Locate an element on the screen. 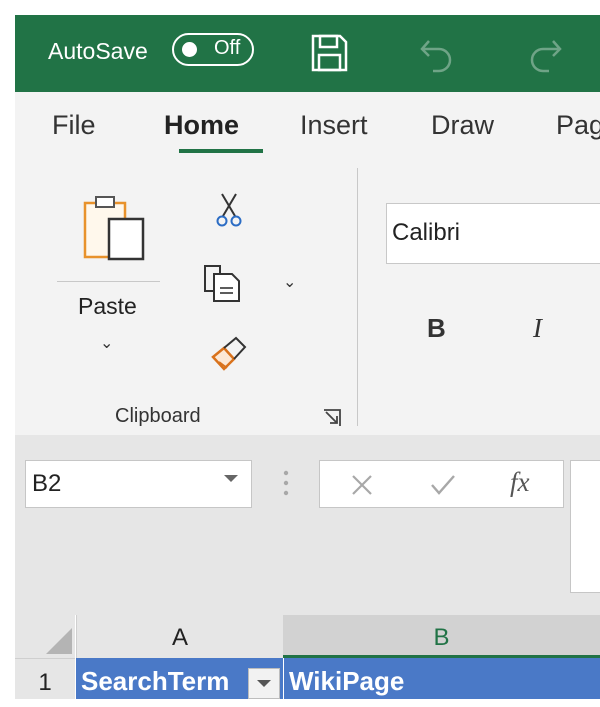 The image size is (600, 707). save-icon is located at coordinates (329, 53).